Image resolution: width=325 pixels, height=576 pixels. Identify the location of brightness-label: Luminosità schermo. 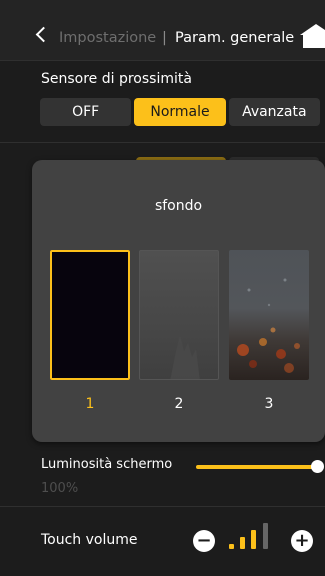
(107, 464).